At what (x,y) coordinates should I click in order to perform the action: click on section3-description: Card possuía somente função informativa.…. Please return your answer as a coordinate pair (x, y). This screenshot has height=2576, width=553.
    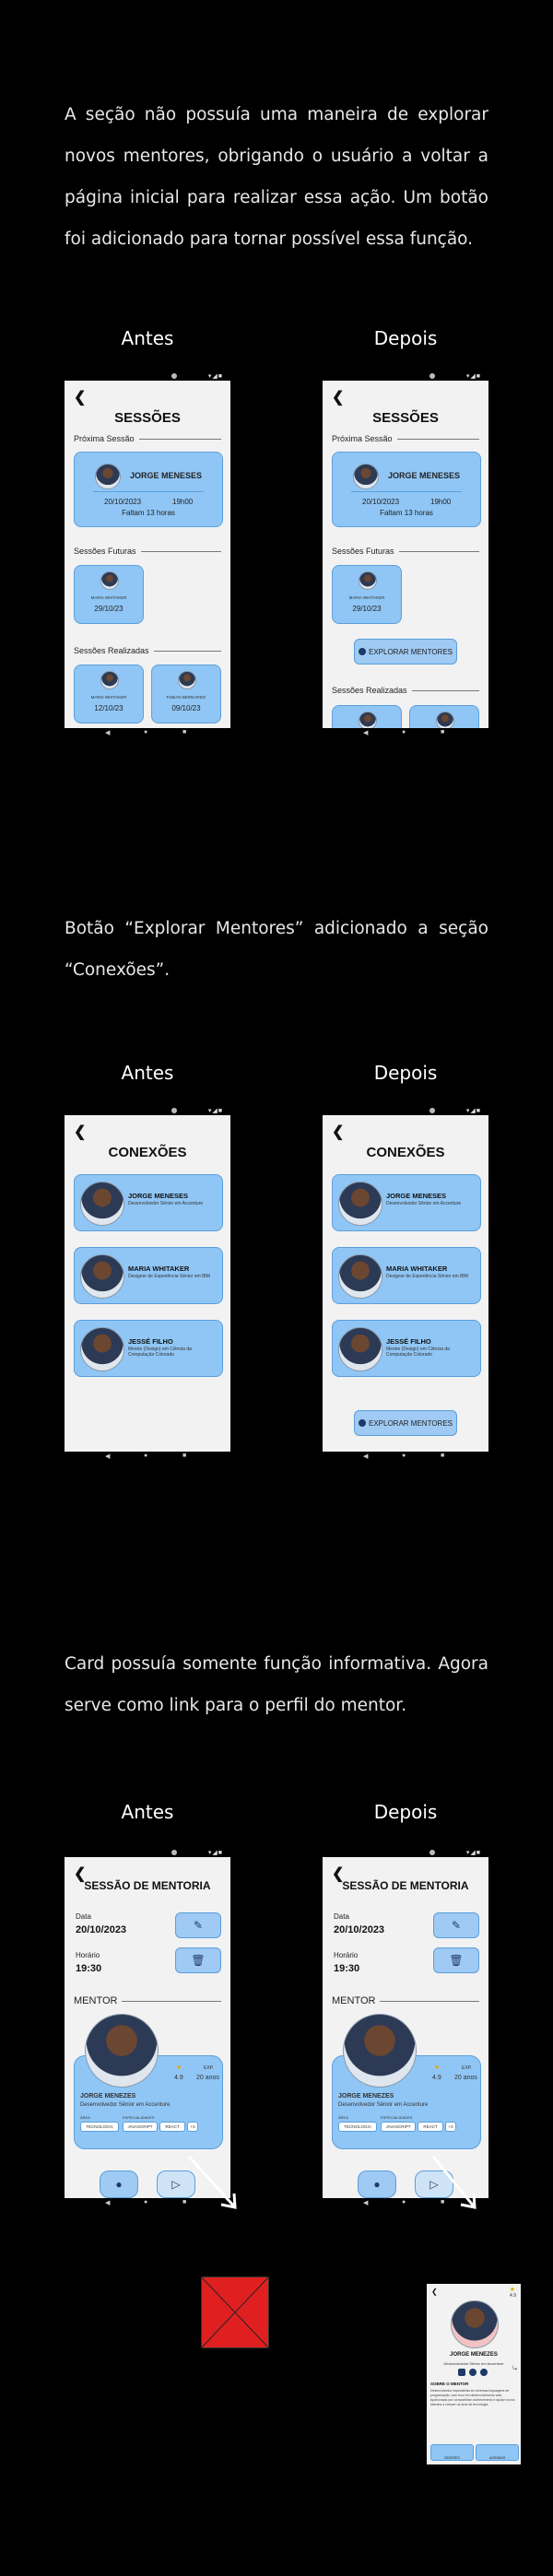
    Looking at the image, I should click on (276, 1684).